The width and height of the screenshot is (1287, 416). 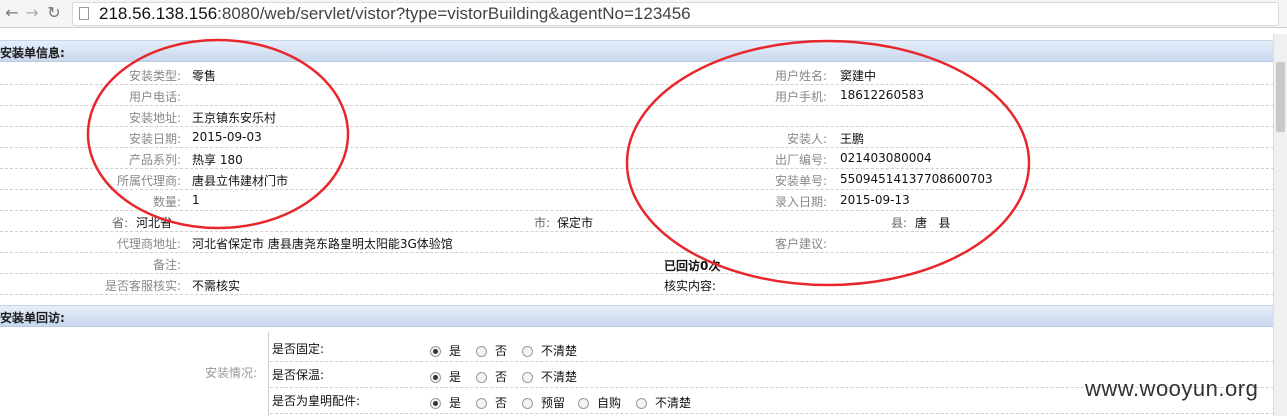 I want to click on annotation-circle-left, so click(x=218, y=134).